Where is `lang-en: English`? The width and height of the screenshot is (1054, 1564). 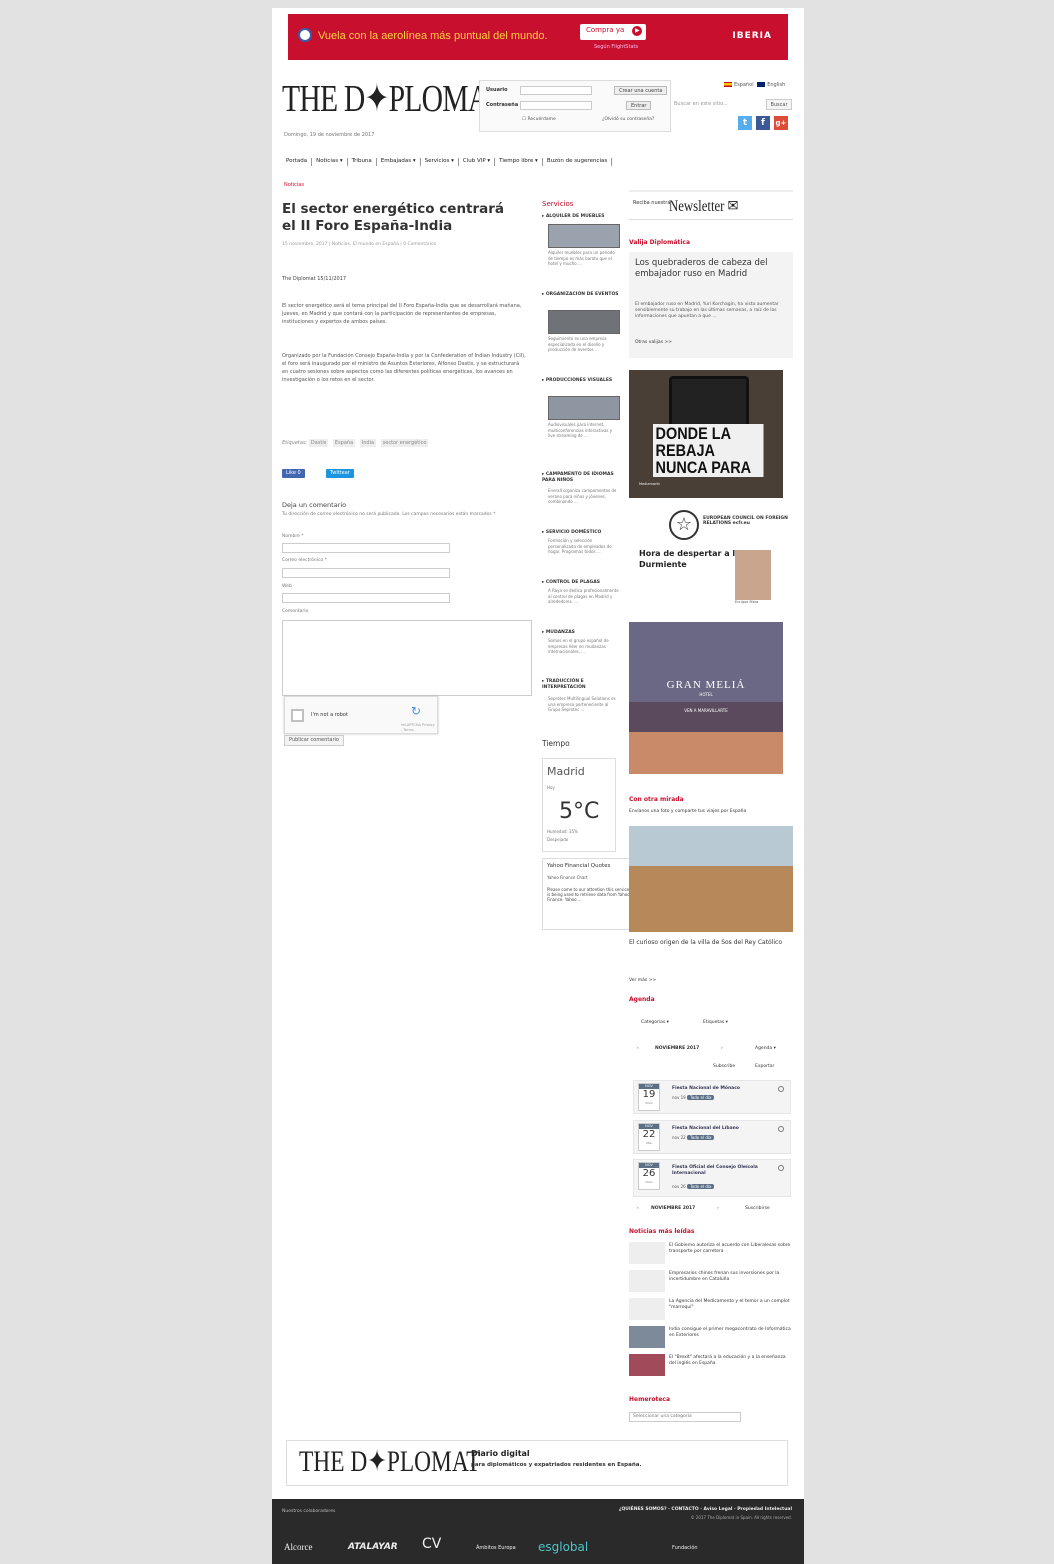
lang-en: English is located at coordinates (776, 85).